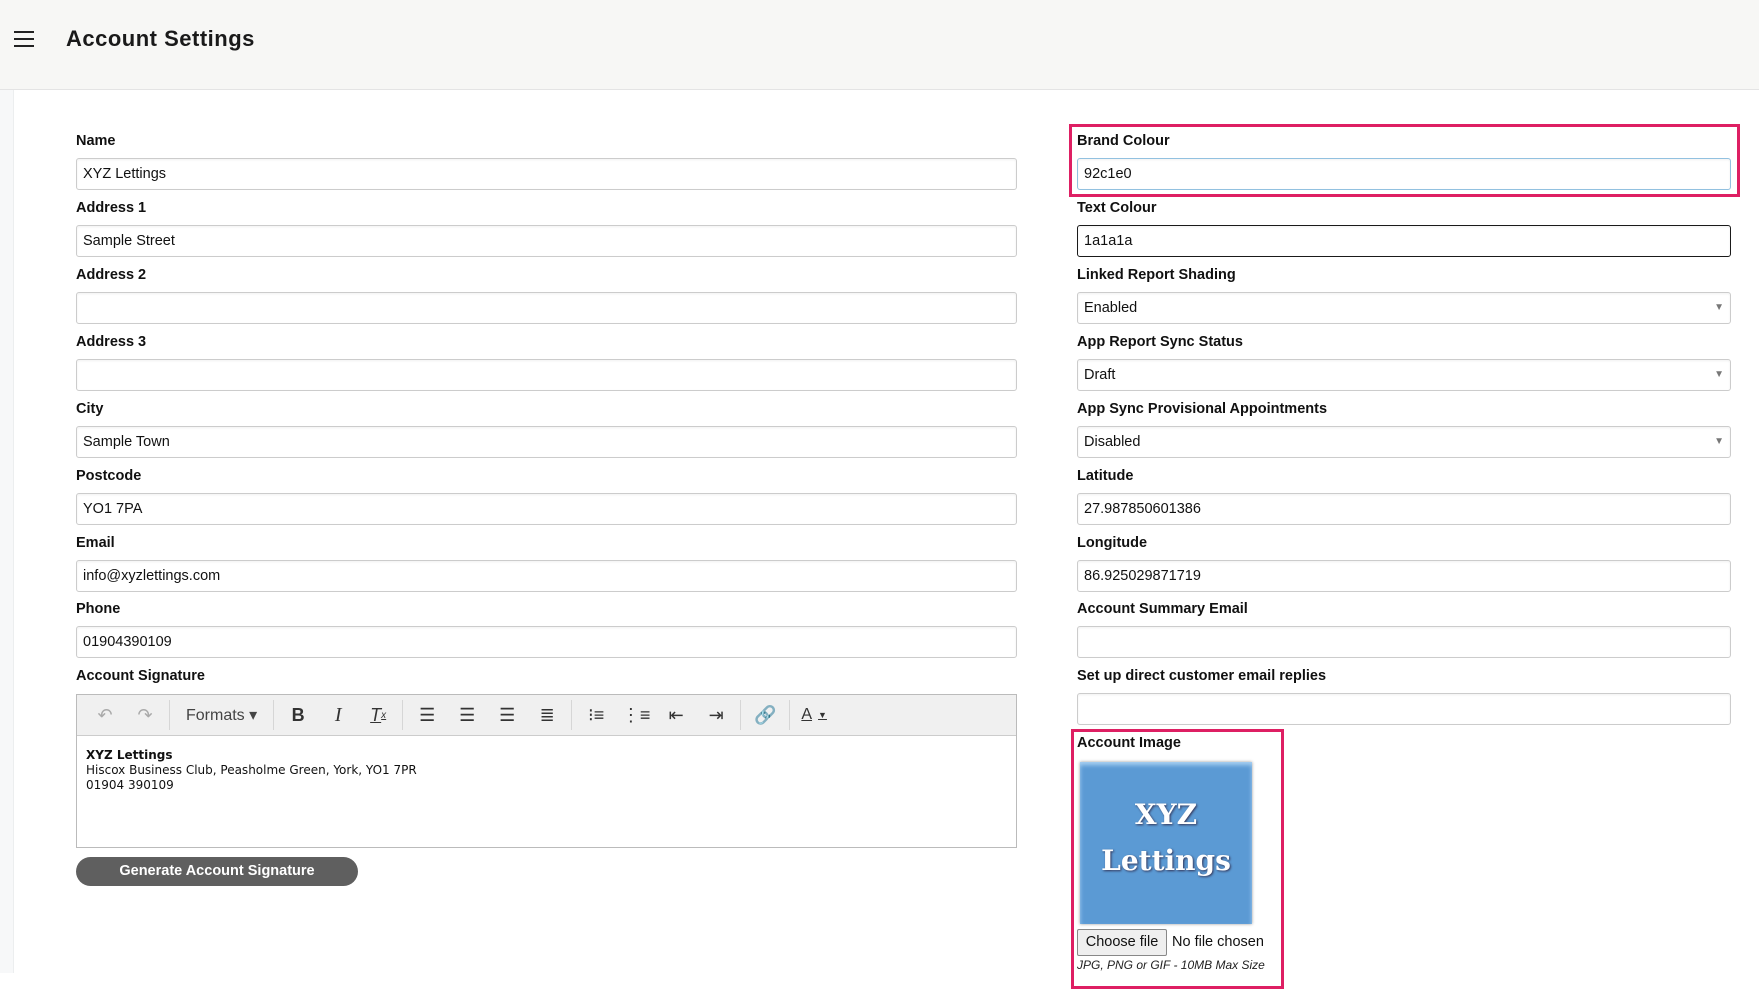  What do you see at coordinates (96, 141) in the screenshot?
I see `name-label: Name` at bounding box center [96, 141].